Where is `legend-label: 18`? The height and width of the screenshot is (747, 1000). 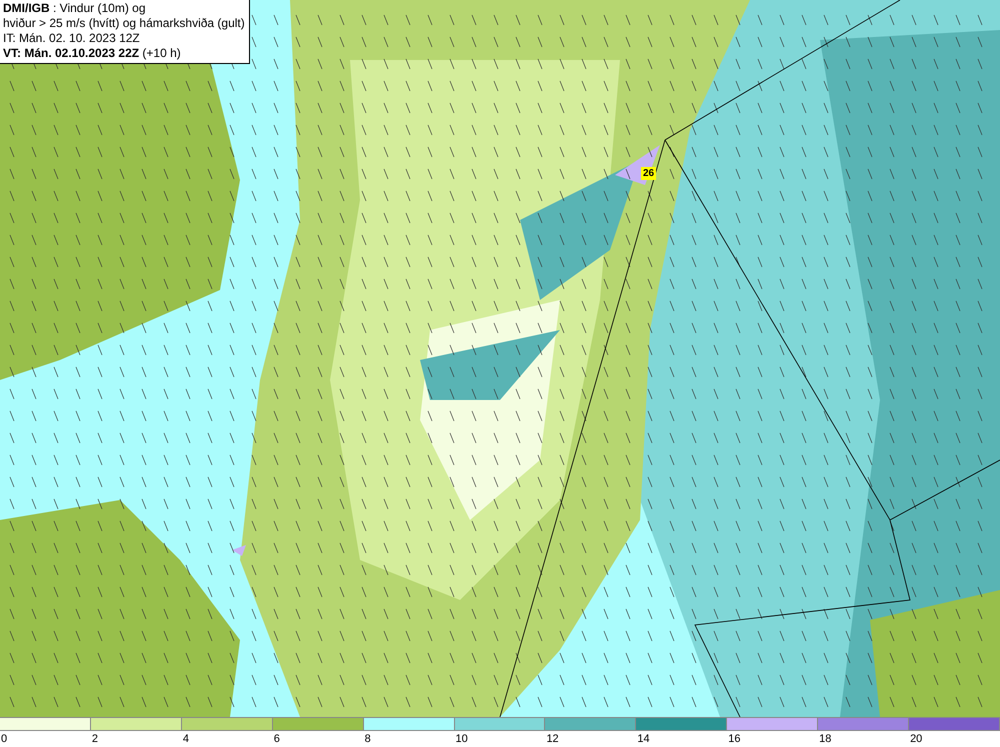
legend-label: 18 is located at coordinates (825, 739).